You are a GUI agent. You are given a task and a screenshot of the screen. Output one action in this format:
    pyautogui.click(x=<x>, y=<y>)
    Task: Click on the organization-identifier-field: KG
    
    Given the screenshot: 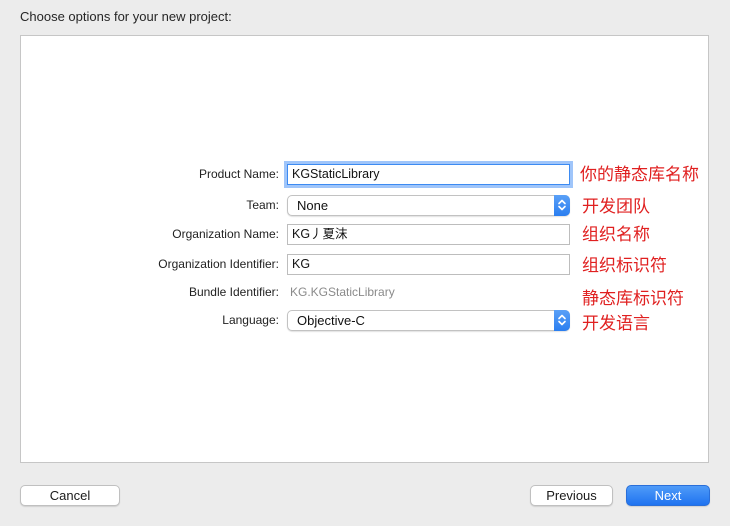 What is the action you would take?
    pyautogui.click(x=428, y=264)
    